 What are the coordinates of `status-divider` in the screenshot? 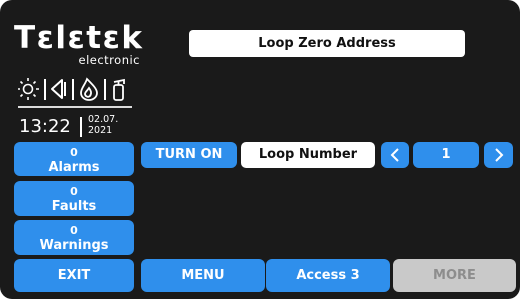 It's located at (75, 107).